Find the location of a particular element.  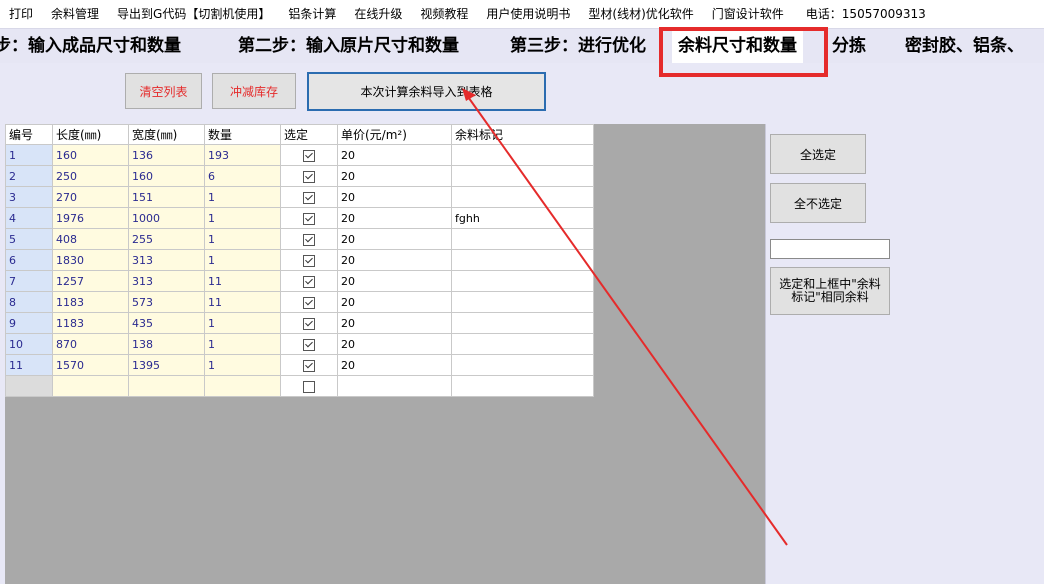

cell-id: 9 is located at coordinates (29, 323).